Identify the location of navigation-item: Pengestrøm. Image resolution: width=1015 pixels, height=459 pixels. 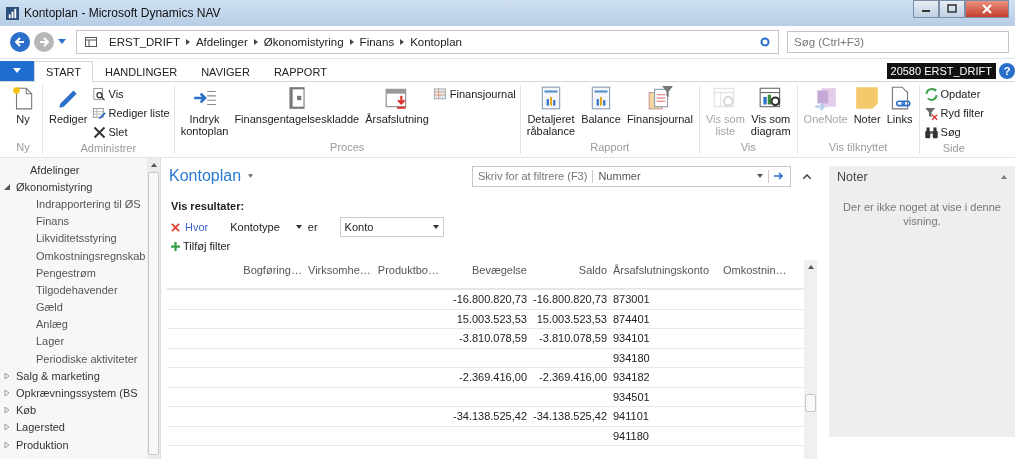
(66, 272).